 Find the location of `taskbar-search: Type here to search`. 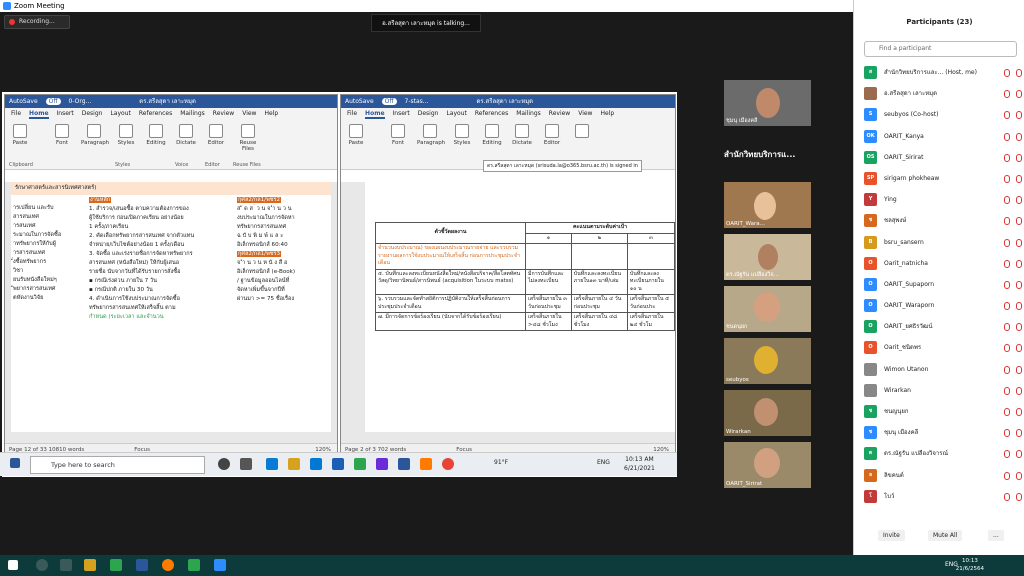

taskbar-search: Type here to search is located at coordinates (117, 465).